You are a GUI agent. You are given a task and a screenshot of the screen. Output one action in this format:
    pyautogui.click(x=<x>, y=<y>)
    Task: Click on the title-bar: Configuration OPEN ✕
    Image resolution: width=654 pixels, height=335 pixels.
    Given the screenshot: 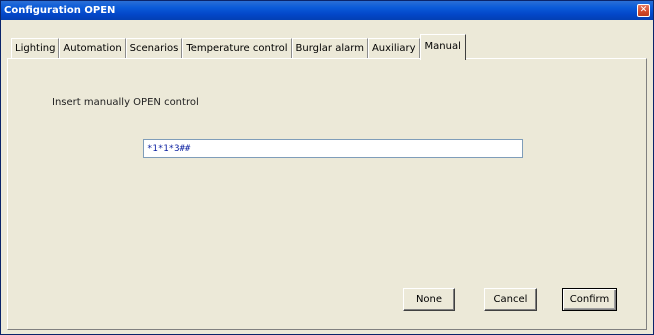 What is the action you would take?
    pyautogui.click(x=327, y=10)
    